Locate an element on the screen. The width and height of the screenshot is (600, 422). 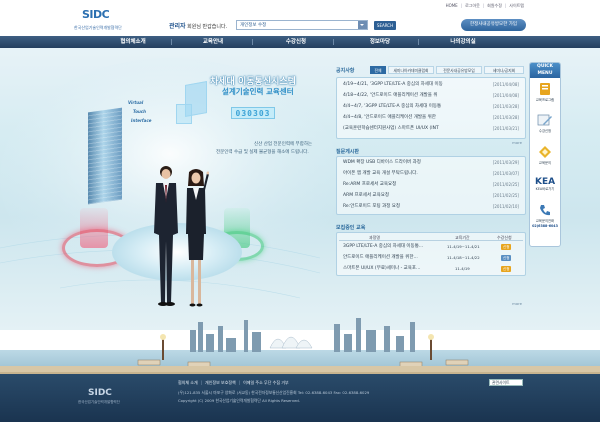
hero-description: 신산 산업 전문인력에 부합하는 is located at coordinates (283, 144).